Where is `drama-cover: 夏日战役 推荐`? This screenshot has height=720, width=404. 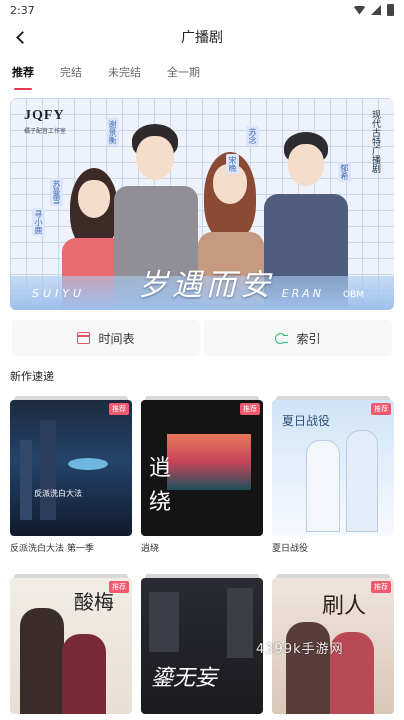 drama-cover: 夏日战役 推荐 is located at coordinates (333, 468).